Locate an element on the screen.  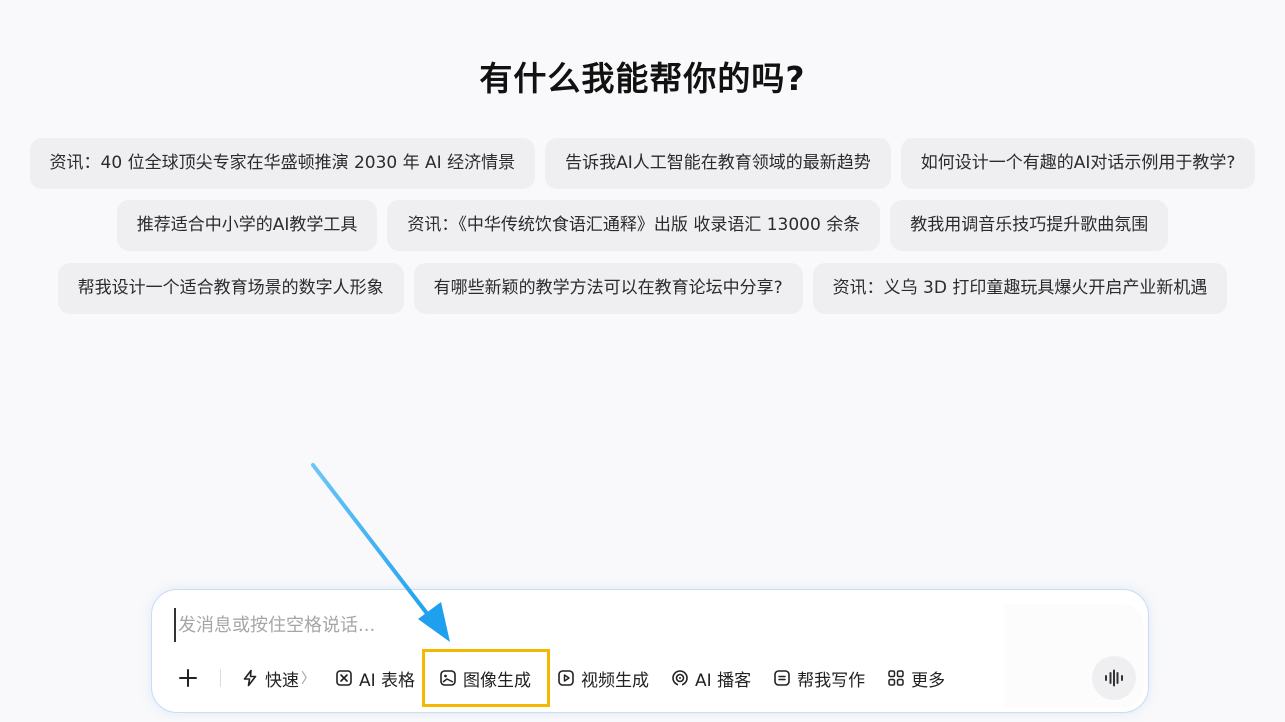
suggestion-chip: 告诉我AI人工智能在教育领域的最新趋势 is located at coordinates (718, 163).